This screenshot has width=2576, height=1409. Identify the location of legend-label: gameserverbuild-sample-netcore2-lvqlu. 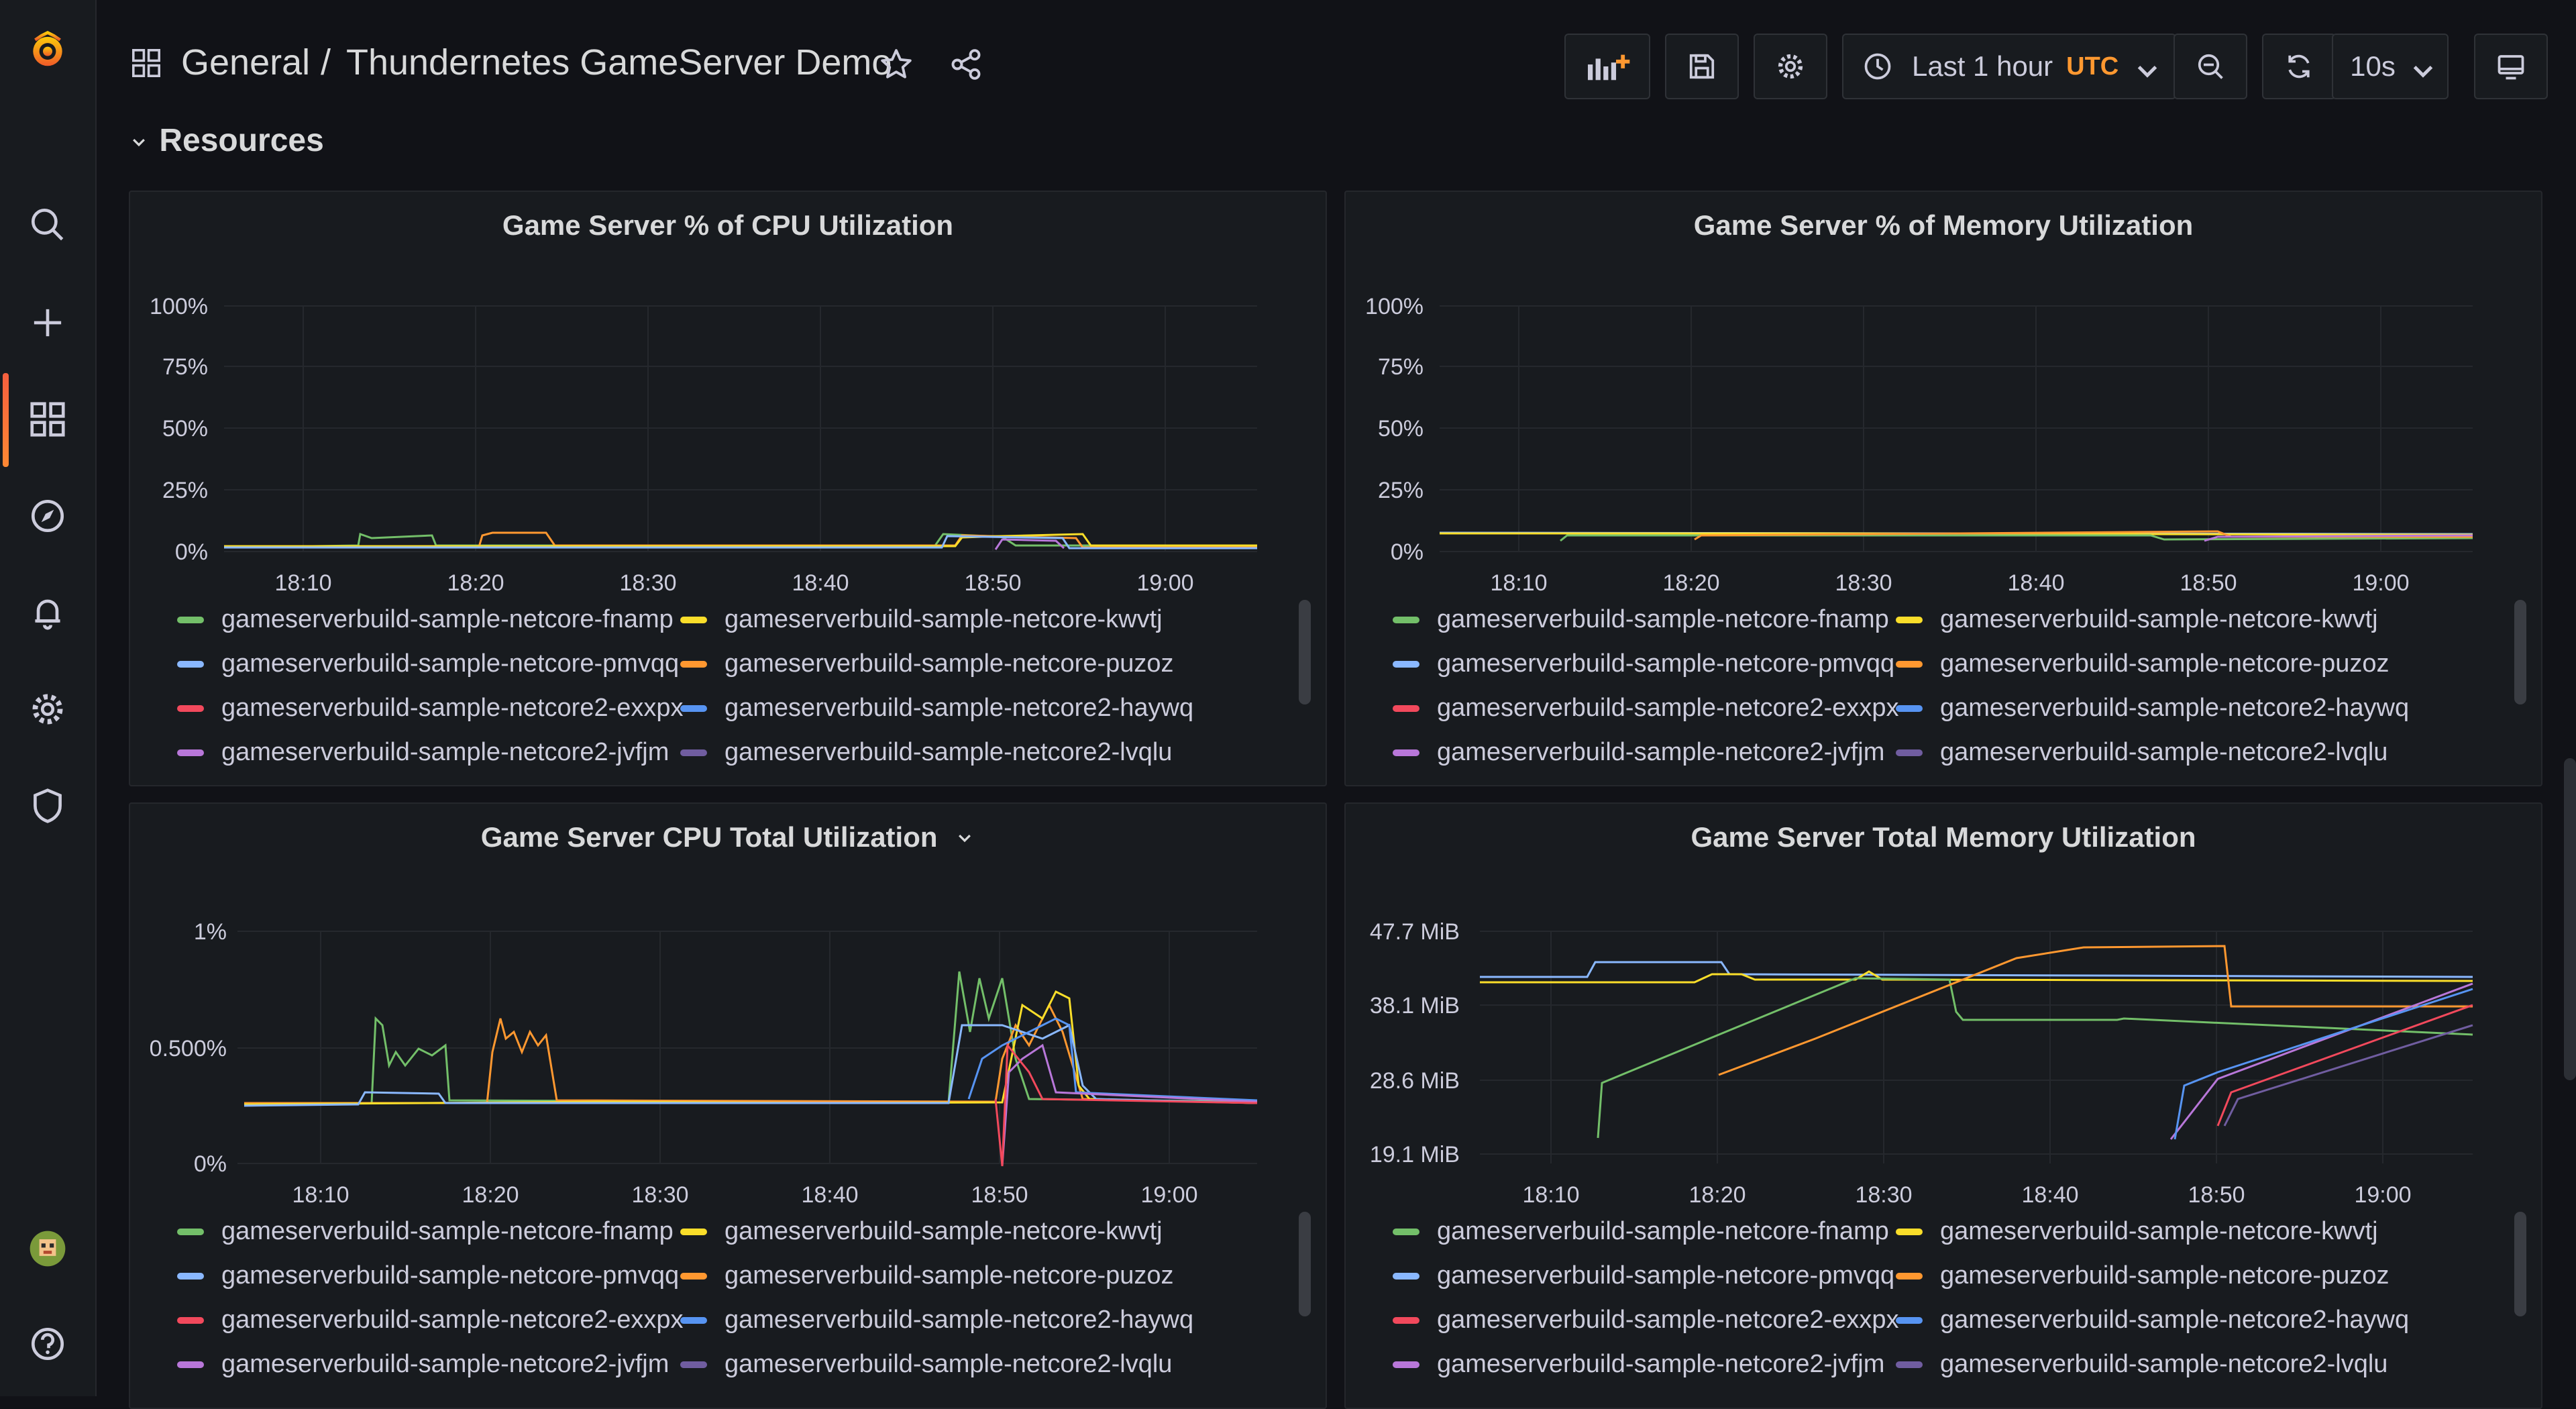
(2164, 752).